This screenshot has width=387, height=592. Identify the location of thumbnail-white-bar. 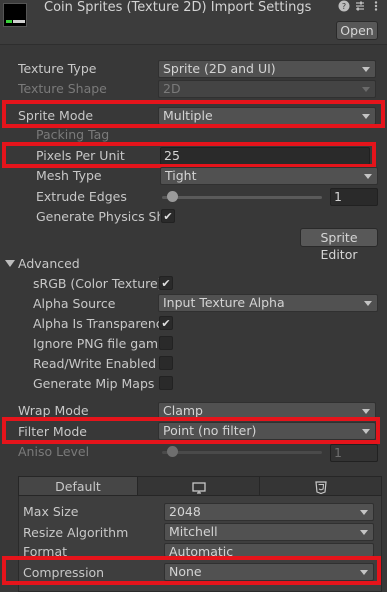
(19, 21).